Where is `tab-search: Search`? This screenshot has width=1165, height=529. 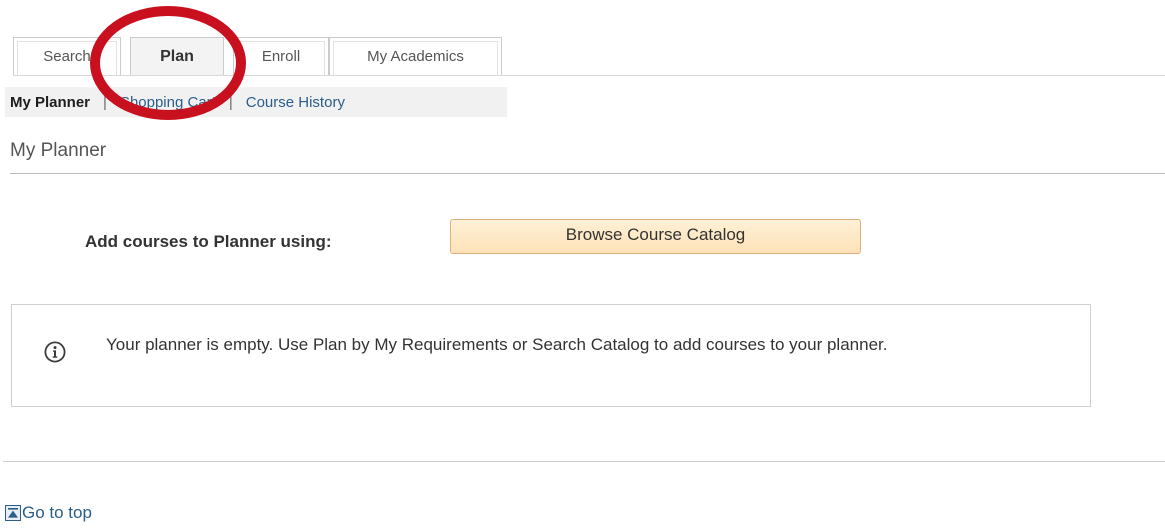 tab-search: Search is located at coordinates (67, 56).